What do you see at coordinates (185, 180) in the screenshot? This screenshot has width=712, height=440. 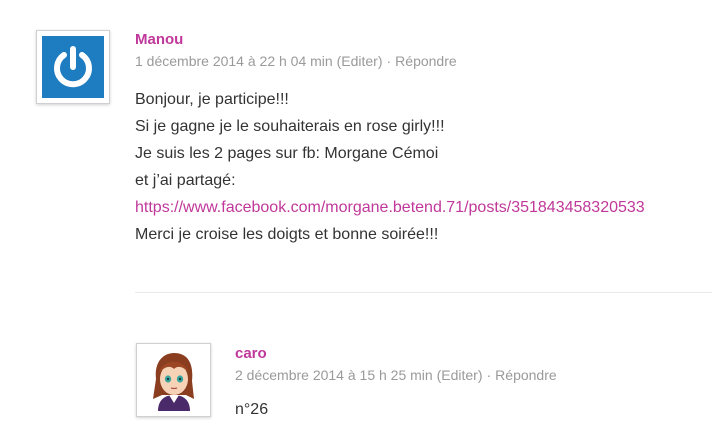 I see `comment-line: et j’ai partagé:` at bounding box center [185, 180].